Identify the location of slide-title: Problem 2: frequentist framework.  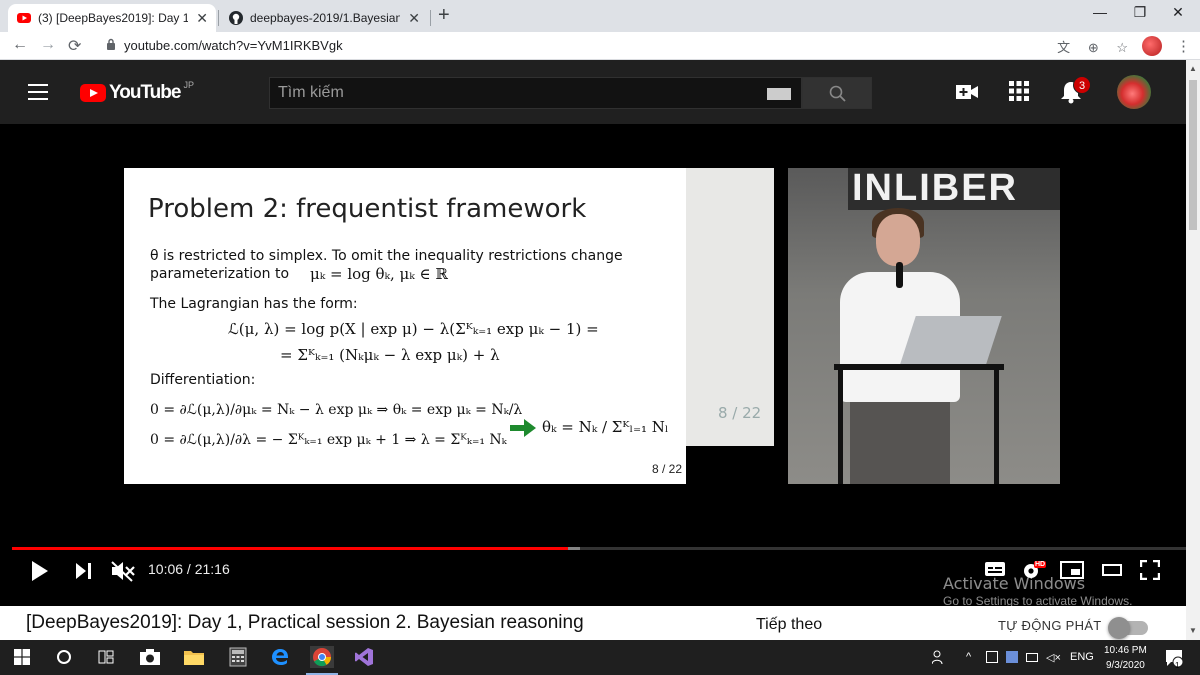
(367, 209).